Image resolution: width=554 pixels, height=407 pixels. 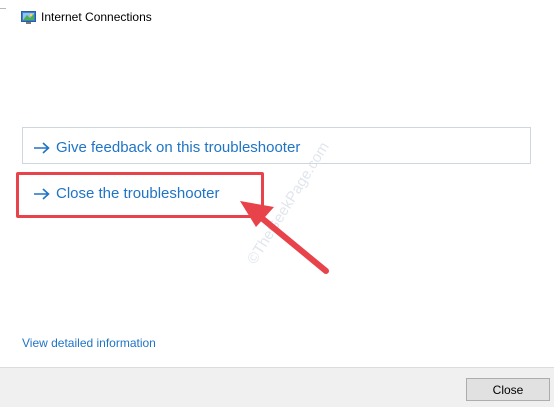 What do you see at coordinates (3, 4) in the screenshot?
I see `window-edge` at bounding box center [3, 4].